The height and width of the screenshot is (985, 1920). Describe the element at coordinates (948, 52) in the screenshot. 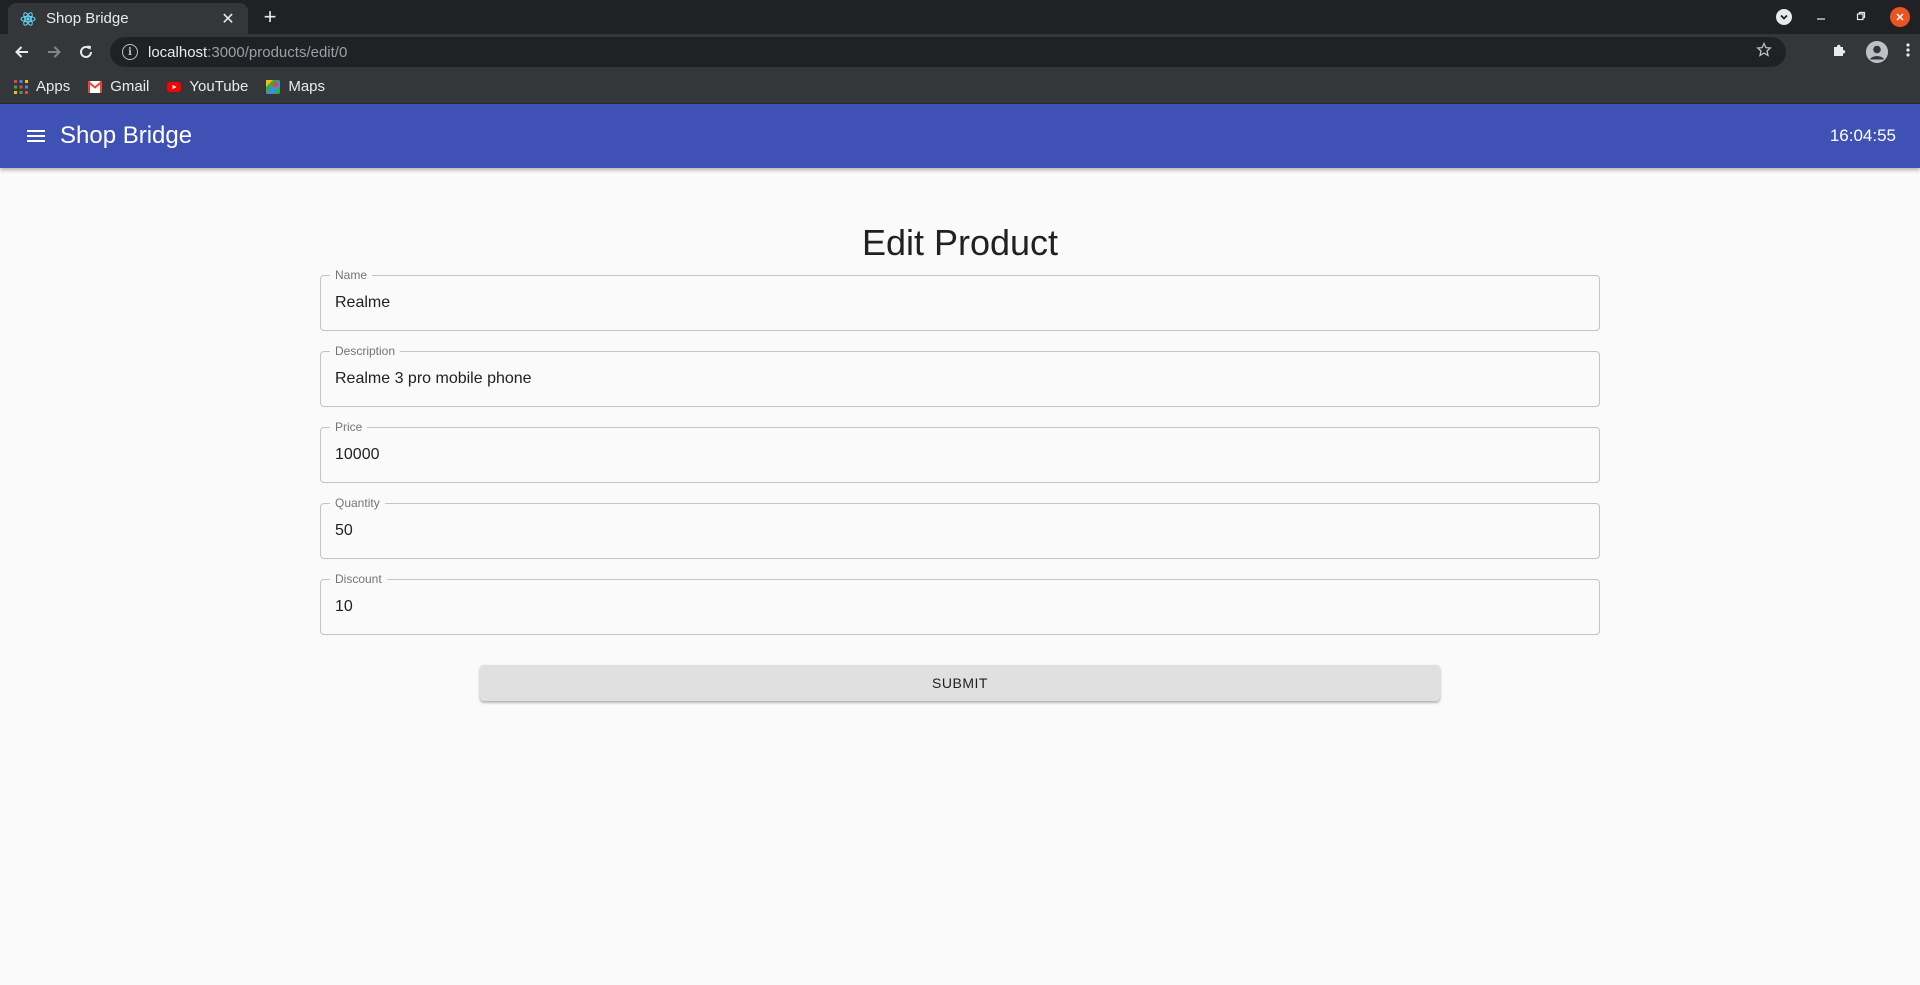

I see `address-bar: i localhost:3000/products/edit/0` at that location.